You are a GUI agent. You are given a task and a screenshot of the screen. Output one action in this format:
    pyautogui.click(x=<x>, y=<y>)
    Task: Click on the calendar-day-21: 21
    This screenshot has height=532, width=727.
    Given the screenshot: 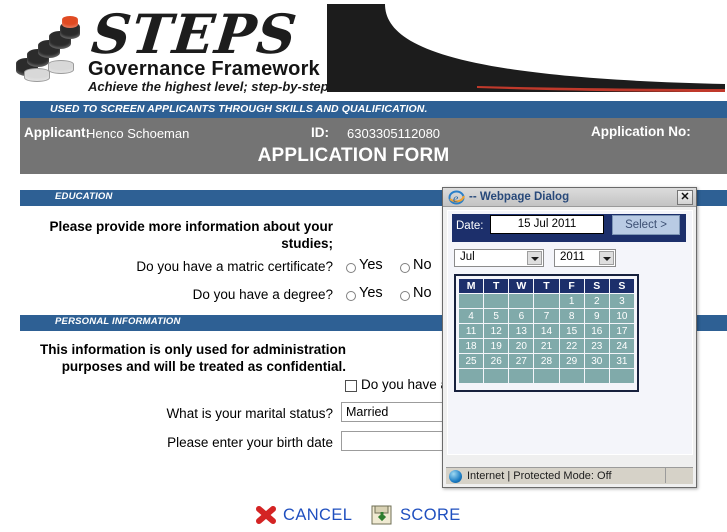 What is the action you would take?
    pyautogui.click(x=546, y=346)
    